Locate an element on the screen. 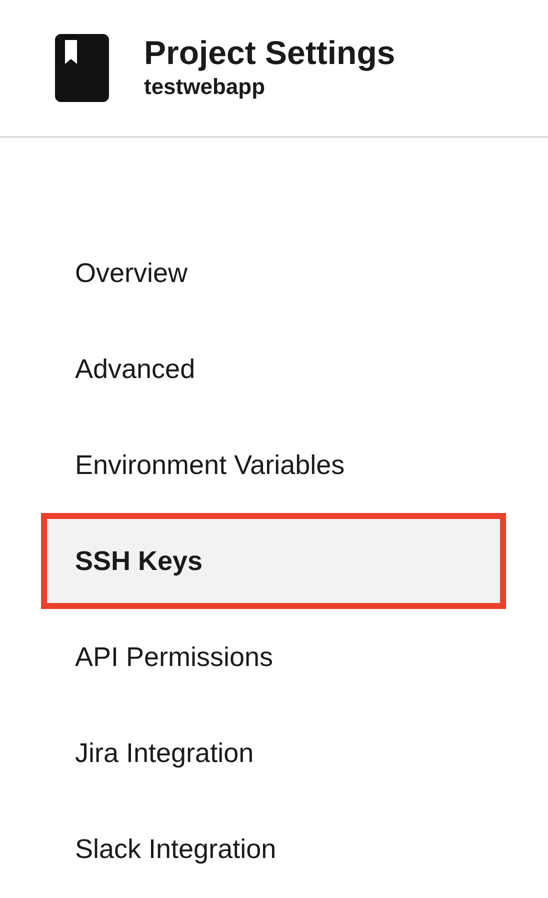 Image resolution: width=548 pixels, height=898 pixels. page-title: Project Settings is located at coordinates (270, 52).